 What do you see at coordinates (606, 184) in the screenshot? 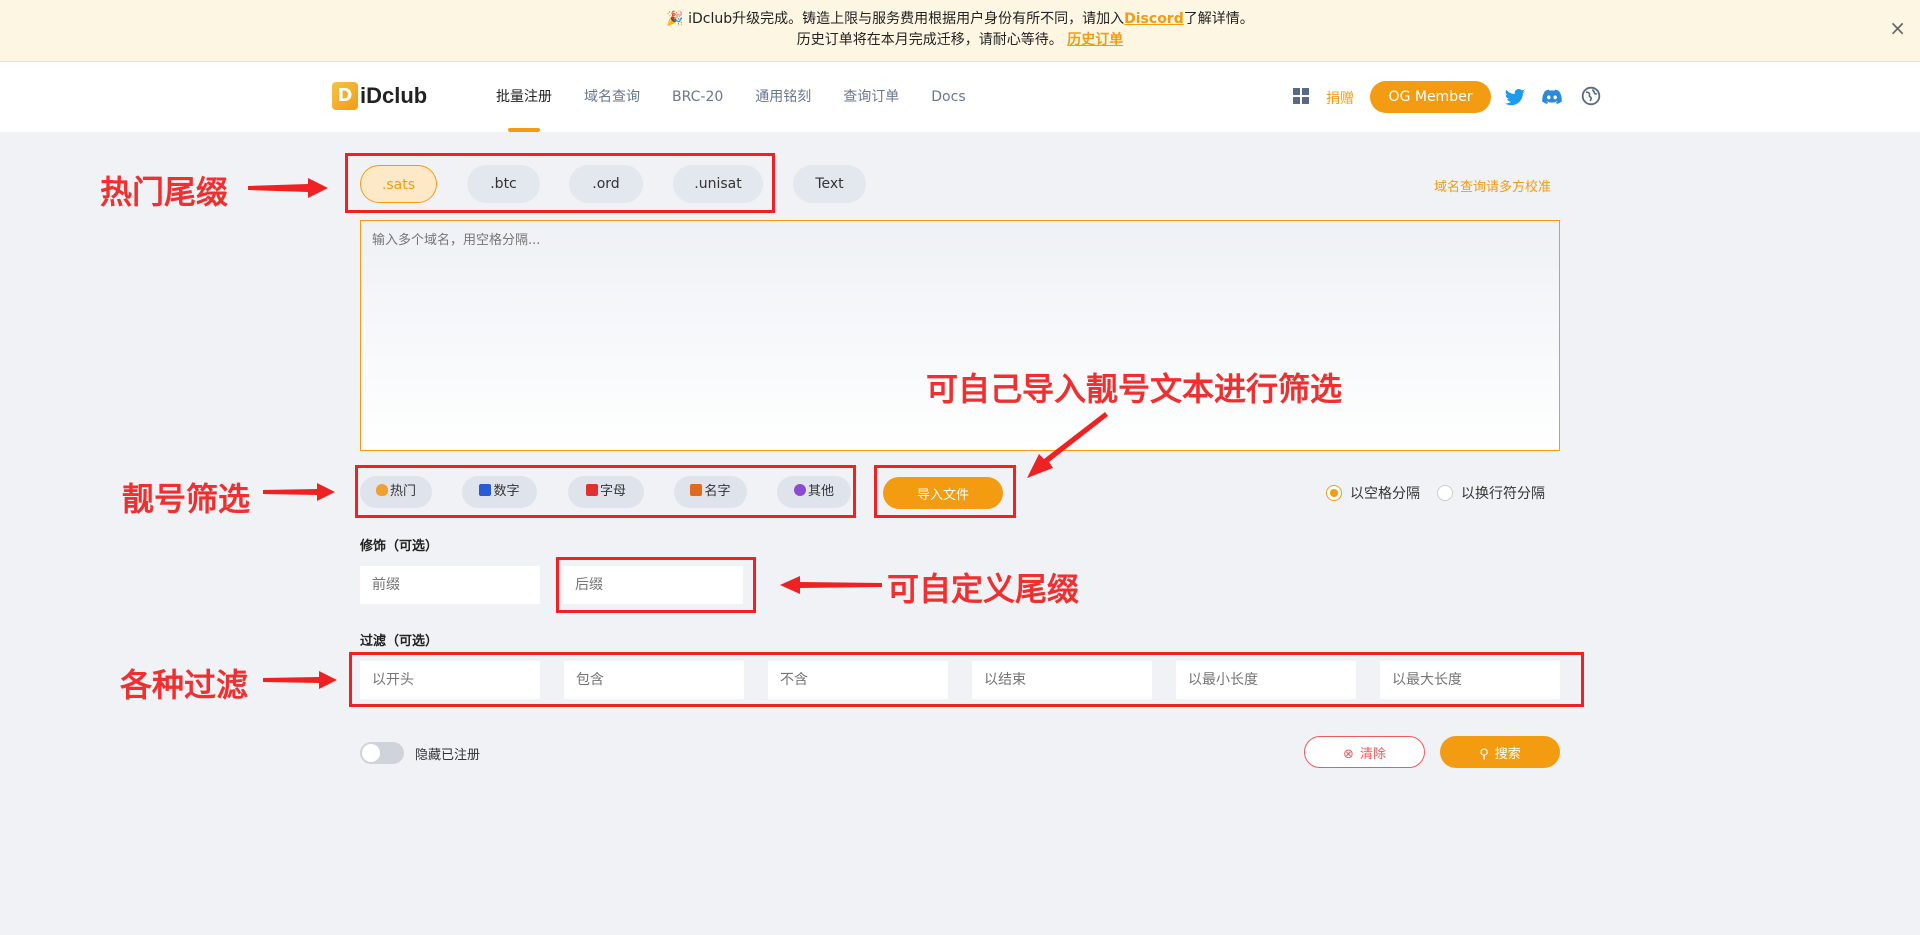
I see `suffix-ord: .ord` at bounding box center [606, 184].